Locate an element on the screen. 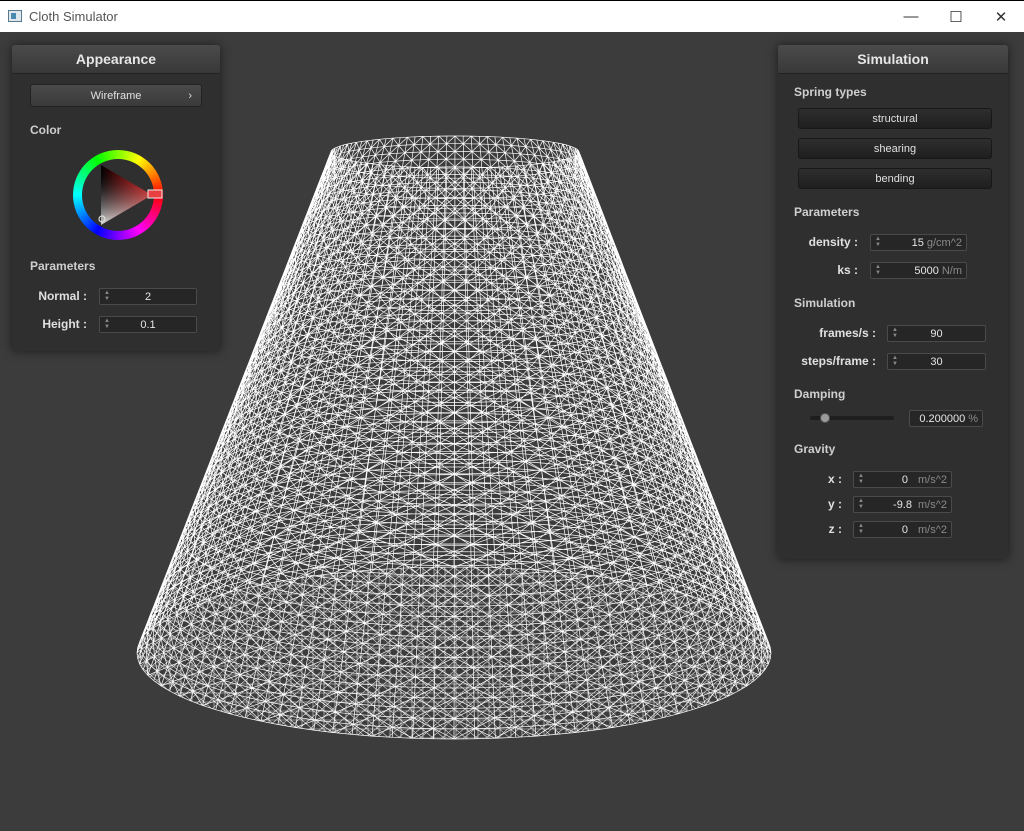  gravity-y-label: y : is located at coordinates (834, 504).